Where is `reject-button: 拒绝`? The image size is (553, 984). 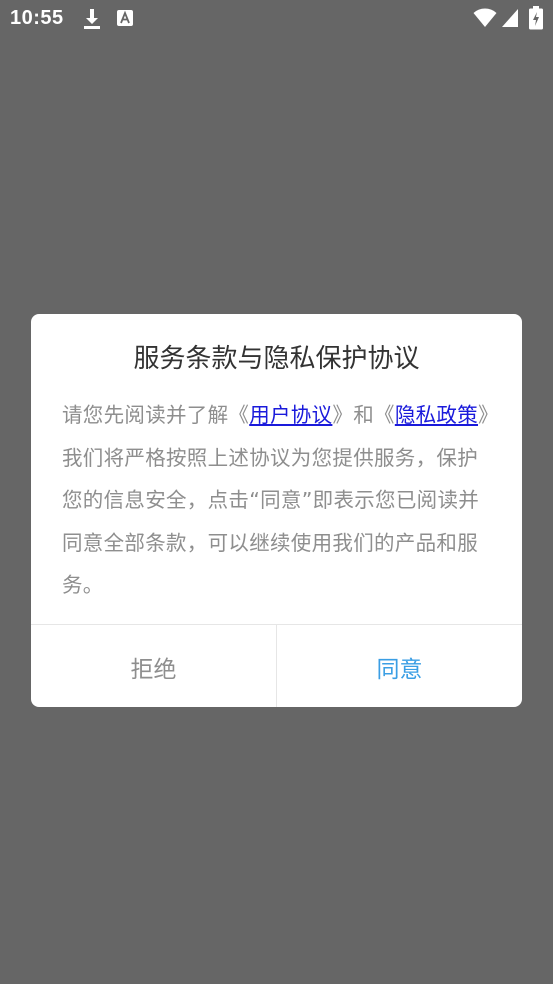
reject-button: 拒绝 is located at coordinates (154, 666).